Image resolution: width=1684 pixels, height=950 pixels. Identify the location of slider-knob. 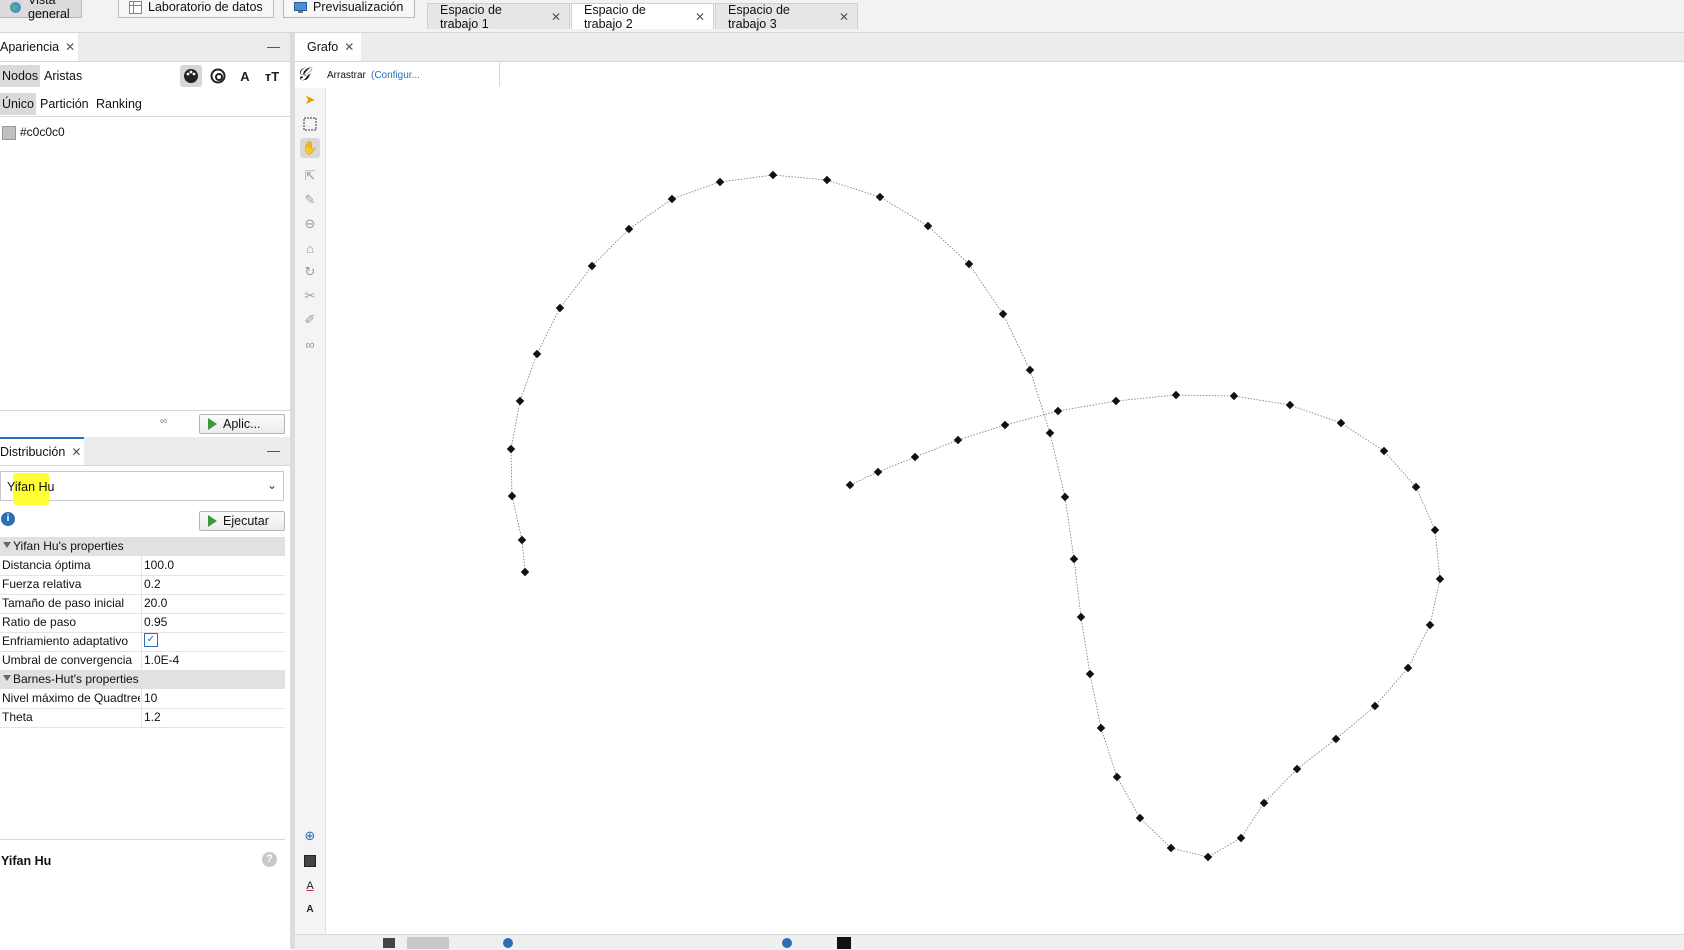
(787, 943).